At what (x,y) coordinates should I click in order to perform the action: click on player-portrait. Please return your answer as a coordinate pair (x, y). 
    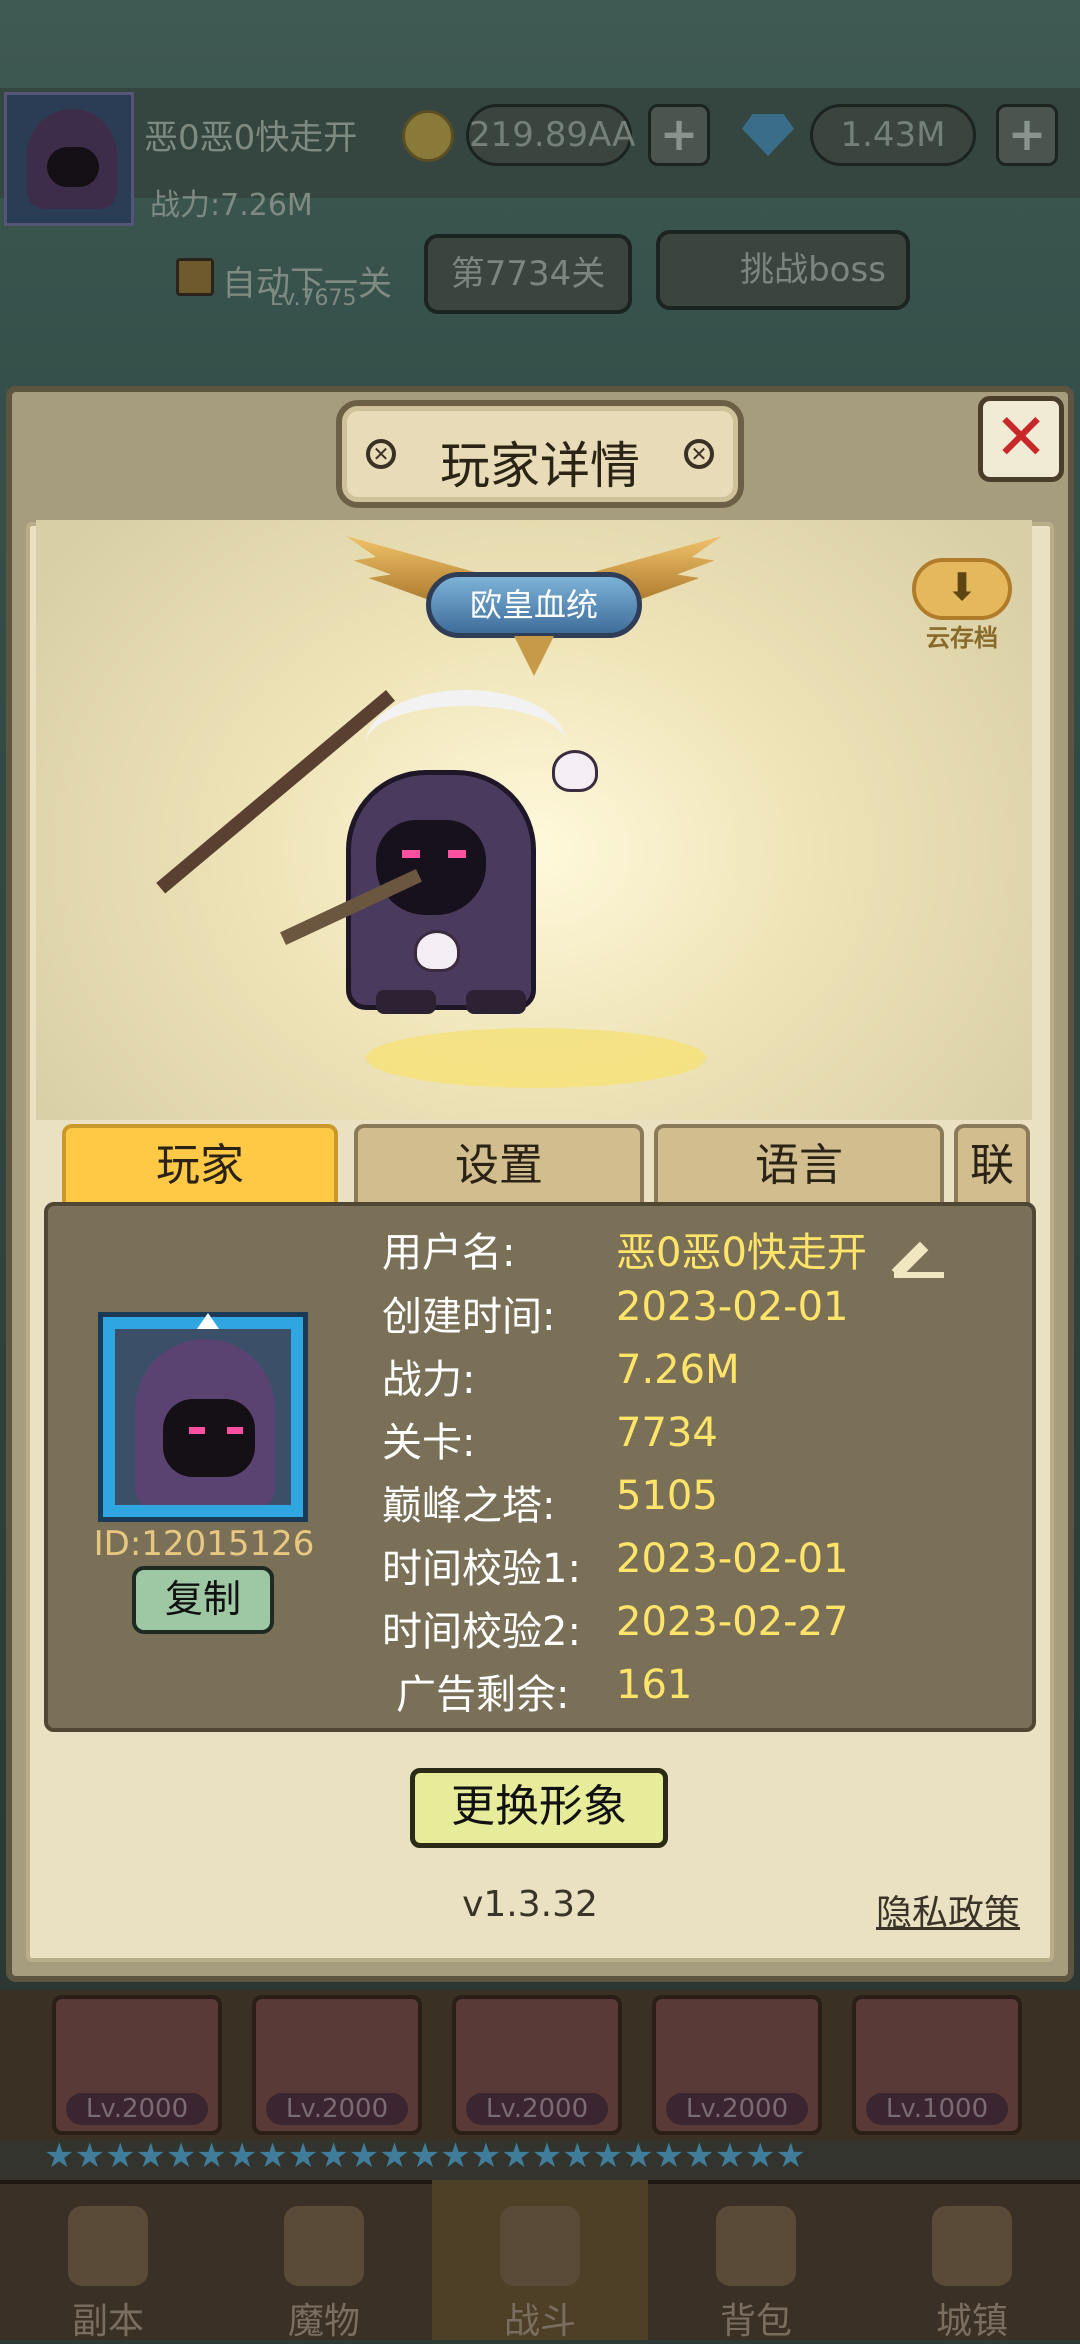
    Looking at the image, I should click on (203, 1417).